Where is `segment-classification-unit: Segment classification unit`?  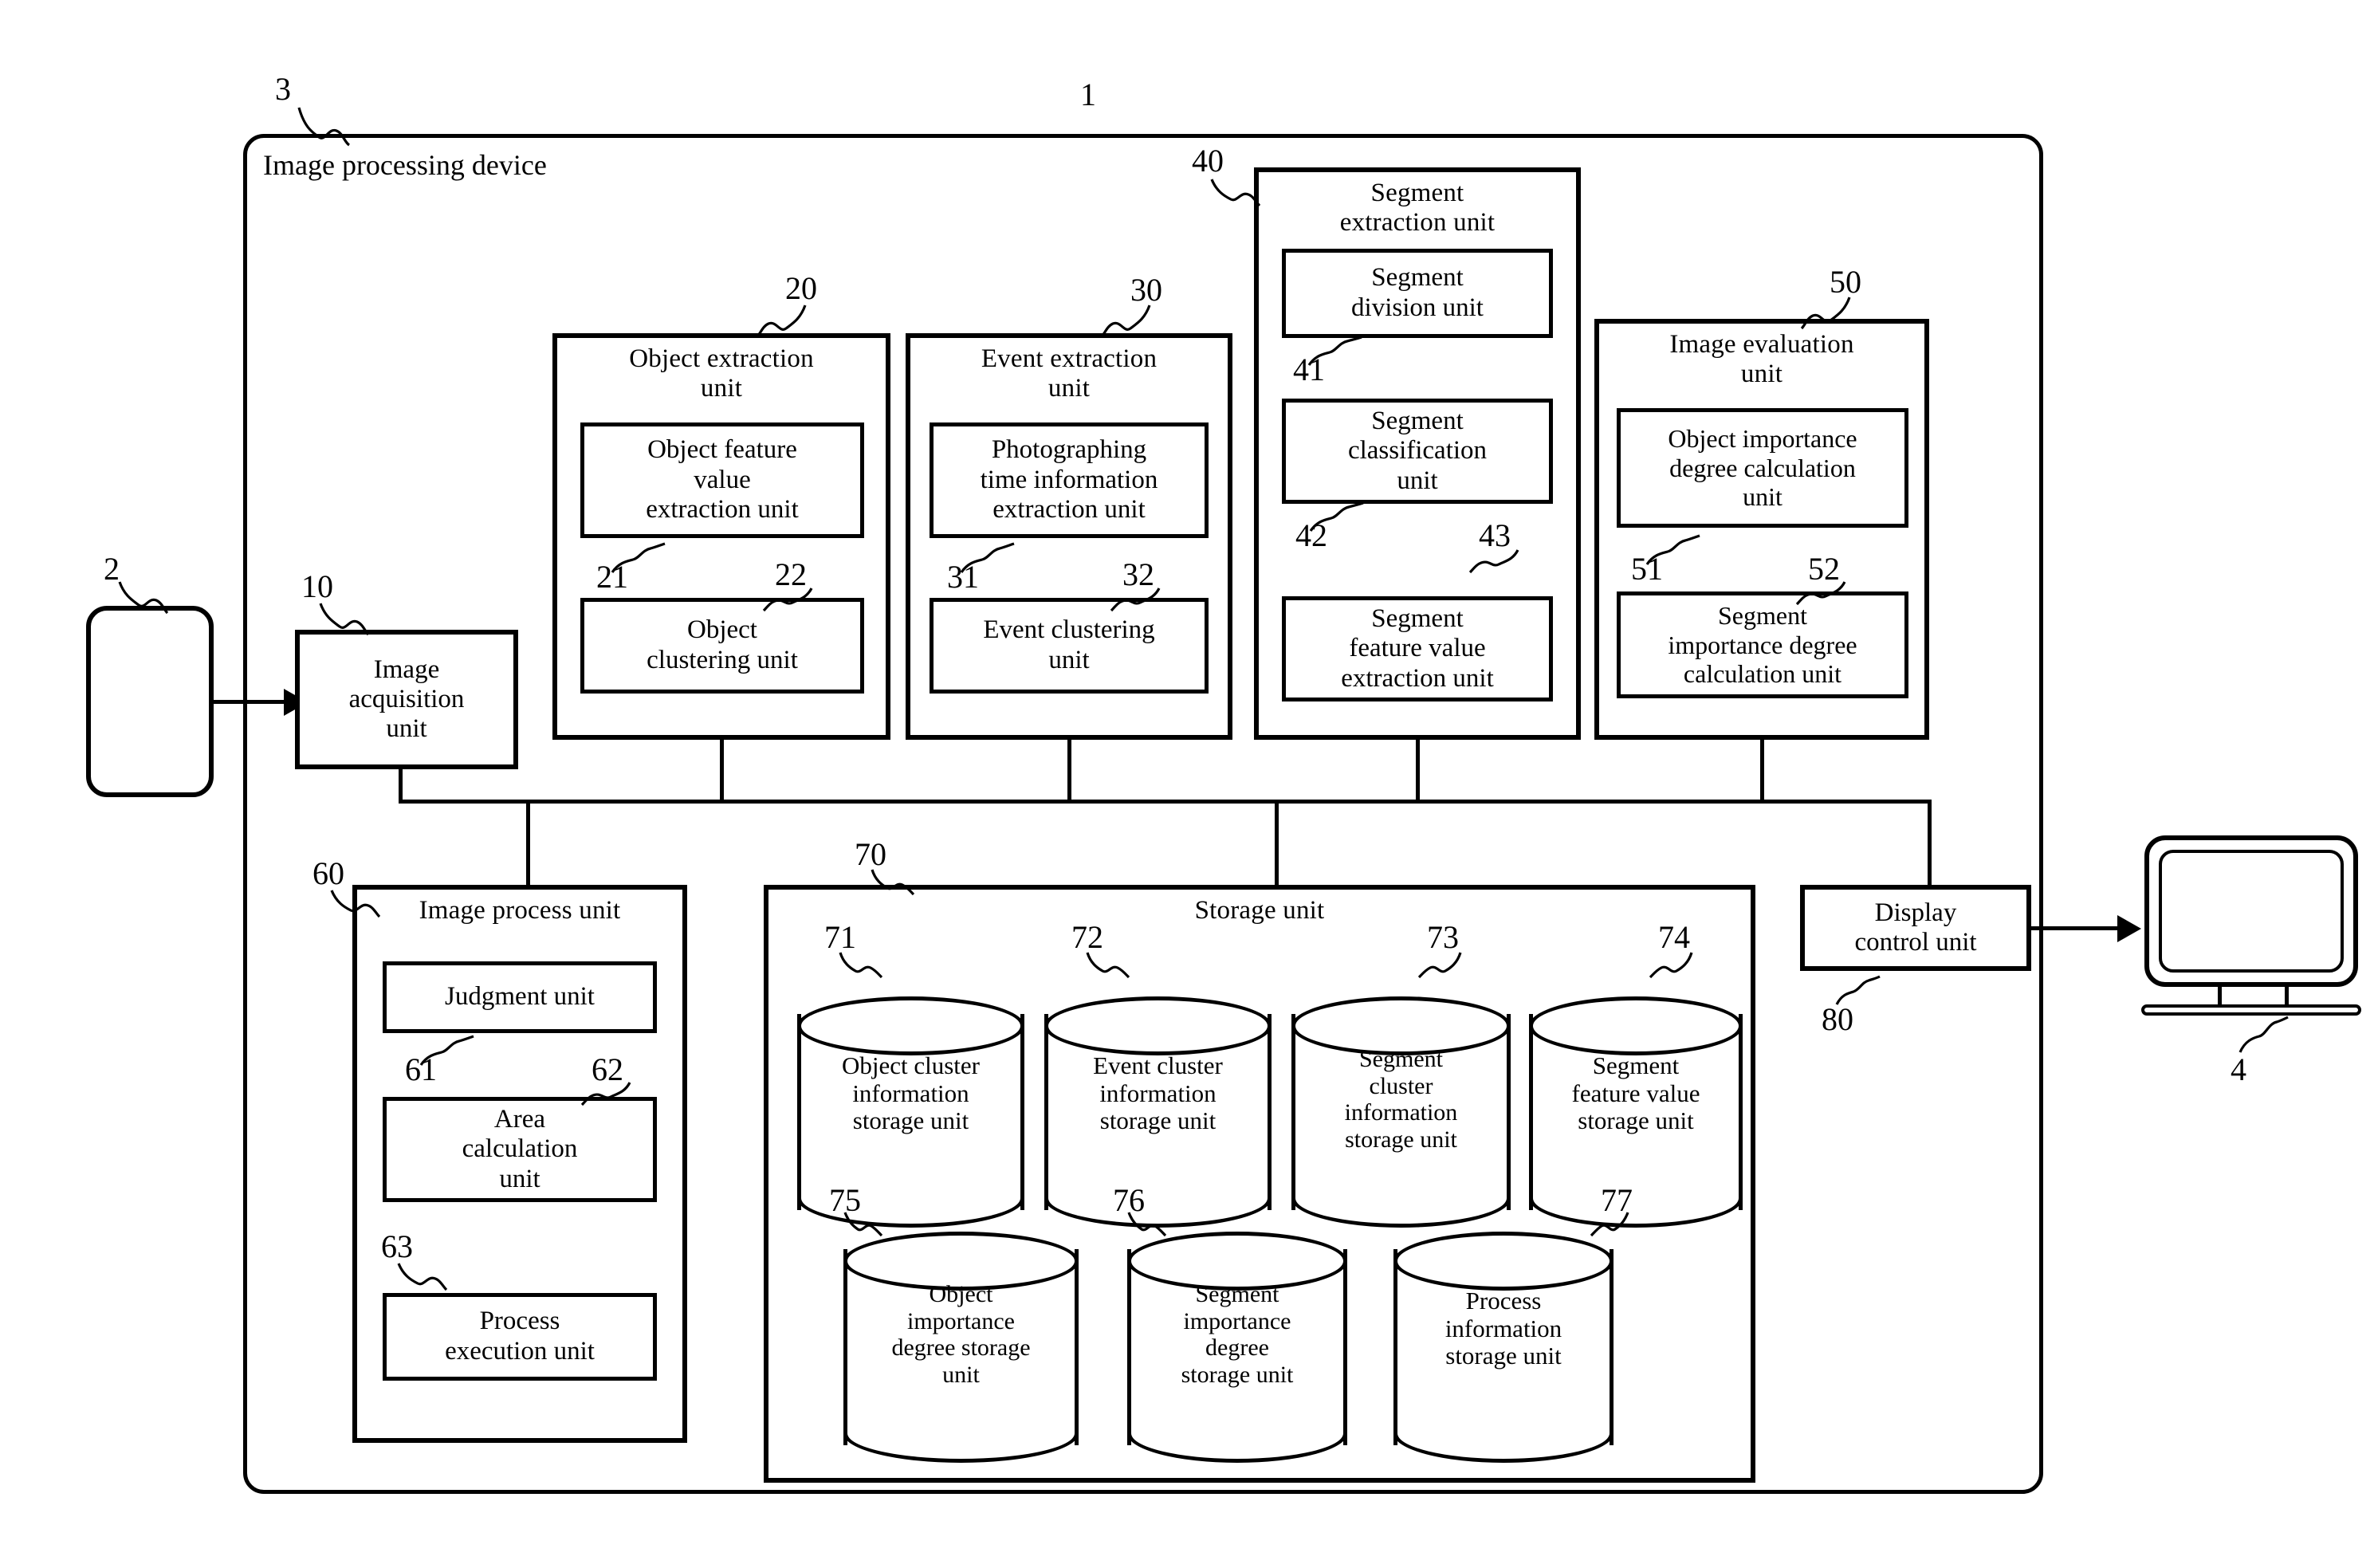
segment-classification-unit: Segment classification unit is located at coordinates (1417, 451).